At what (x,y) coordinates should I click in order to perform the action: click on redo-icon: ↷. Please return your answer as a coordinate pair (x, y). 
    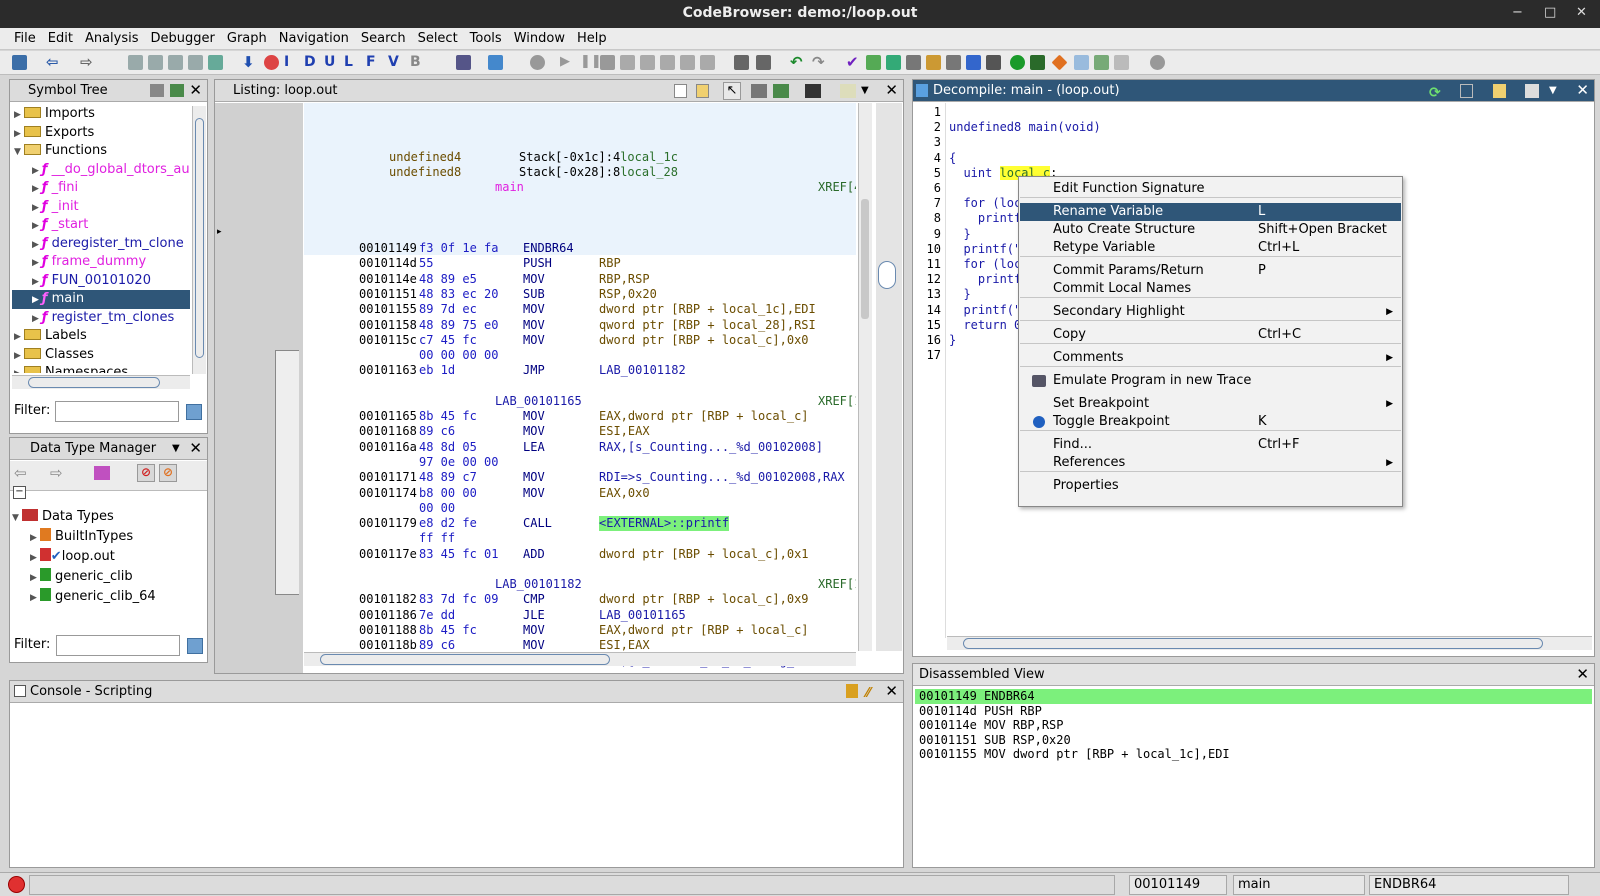
    Looking at the image, I should click on (819, 62).